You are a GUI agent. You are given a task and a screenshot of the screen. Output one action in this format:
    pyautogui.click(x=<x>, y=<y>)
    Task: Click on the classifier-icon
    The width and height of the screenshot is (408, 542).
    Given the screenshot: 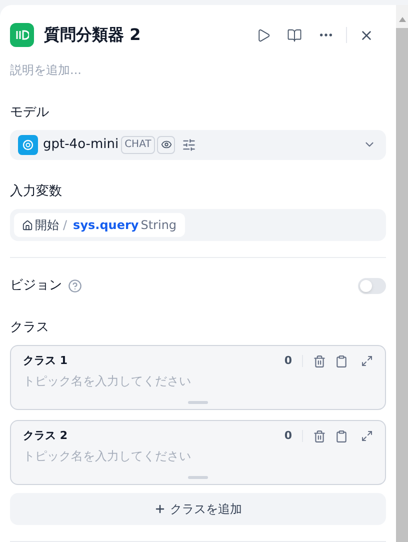 What is the action you would take?
    pyautogui.click(x=22, y=35)
    